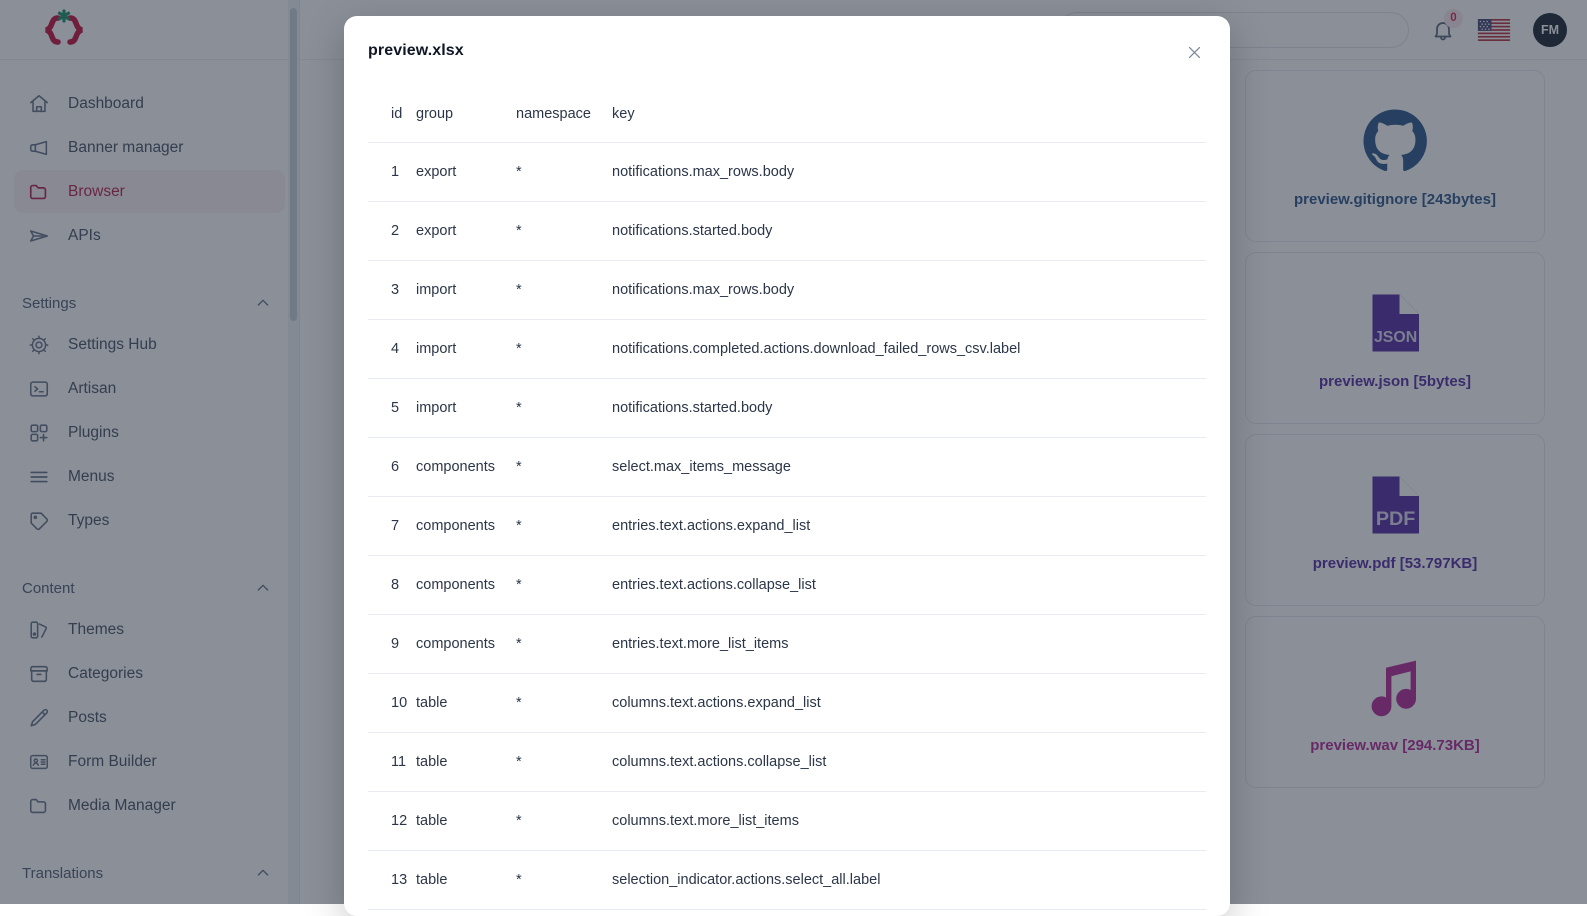 The image size is (1587, 916). What do you see at coordinates (909, 585) in the screenshot?
I see `cell-key: entries.text.actions.collapse_list` at bounding box center [909, 585].